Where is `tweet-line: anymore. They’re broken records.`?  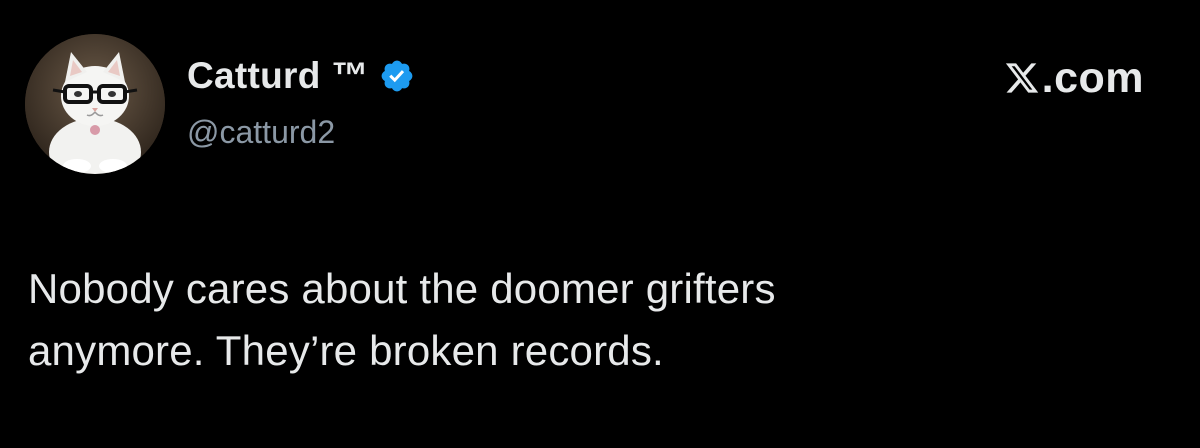 tweet-line: anymore. They’re broken records. is located at coordinates (346, 350).